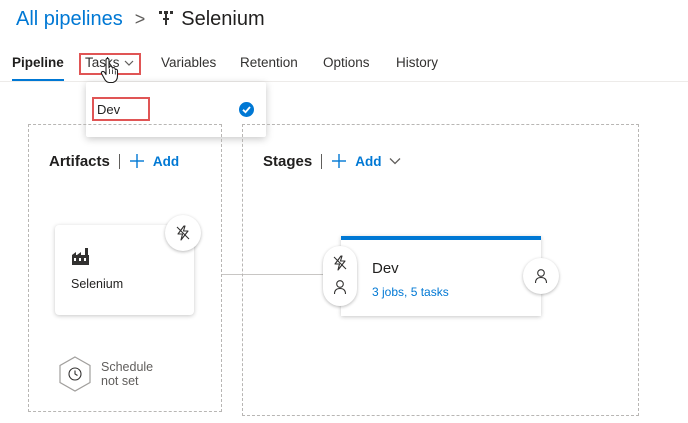 The width and height of the screenshot is (688, 423). I want to click on tab-options: Options, so click(346, 62).